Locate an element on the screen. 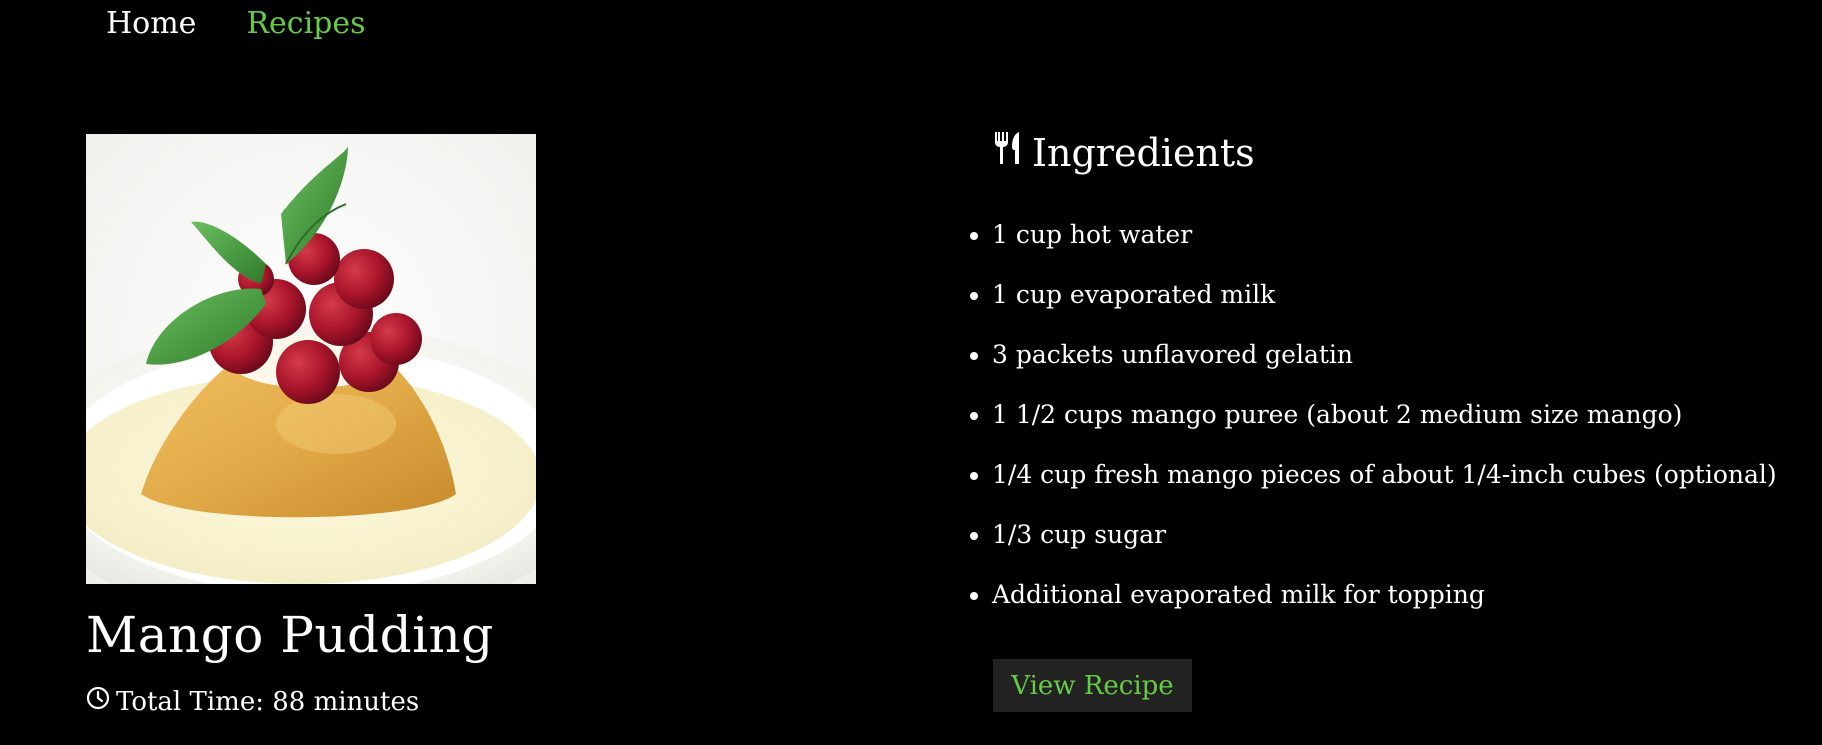 This screenshot has height=745, width=1822. mango-pudding-illustration is located at coordinates (311, 359).